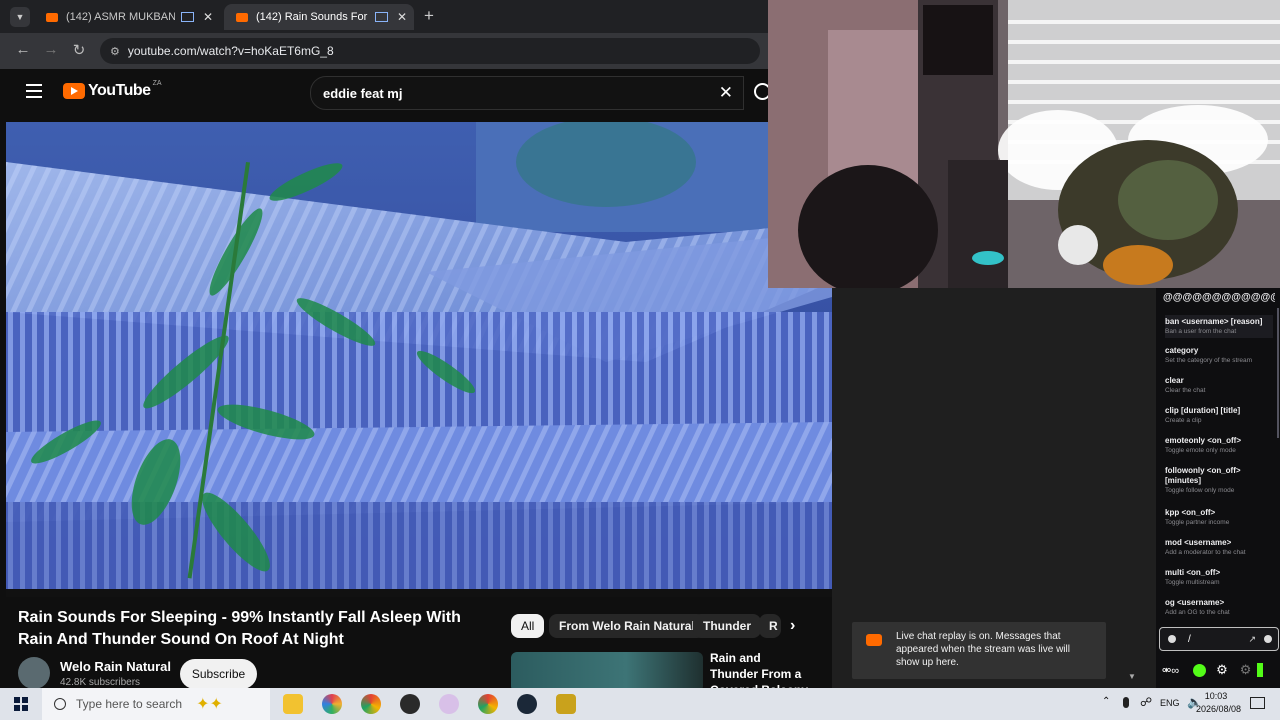 This screenshot has width=1280, height=720. What do you see at coordinates (60, 704) in the screenshot?
I see `search-icon` at bounding box center [60, 704].